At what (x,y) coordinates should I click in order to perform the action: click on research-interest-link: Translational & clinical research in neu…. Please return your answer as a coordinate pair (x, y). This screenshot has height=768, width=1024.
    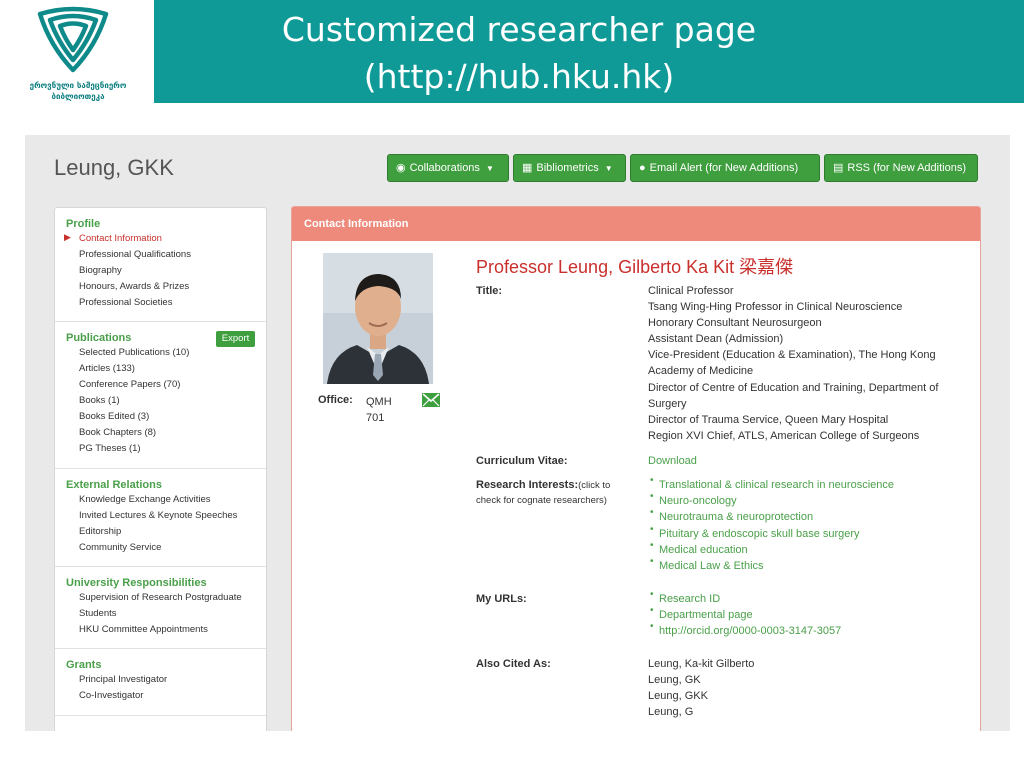
    Looking at the image, I should click on (776, 485).